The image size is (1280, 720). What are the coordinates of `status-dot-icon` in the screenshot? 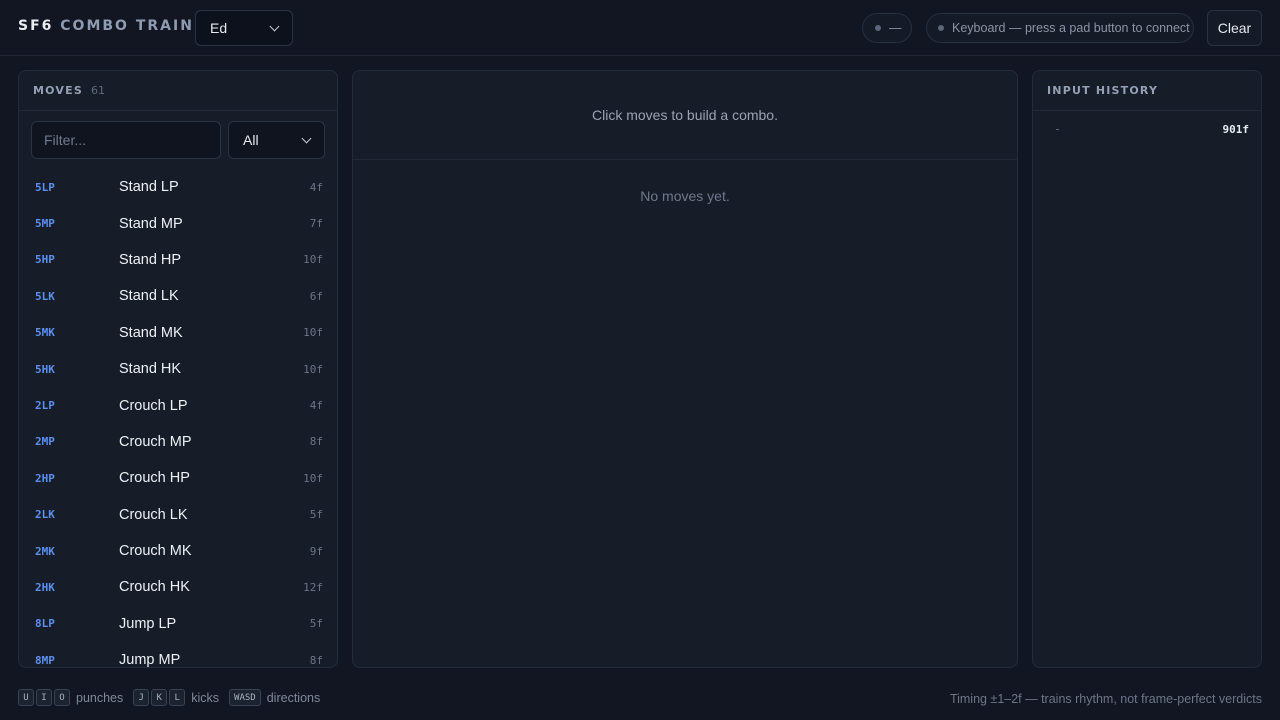 It's located at (878, 28).